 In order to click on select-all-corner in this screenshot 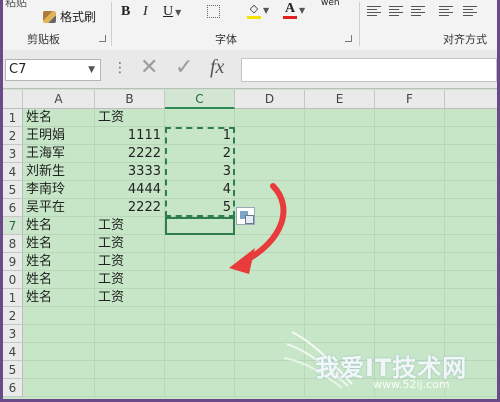, I will do `click(13, 99)`.